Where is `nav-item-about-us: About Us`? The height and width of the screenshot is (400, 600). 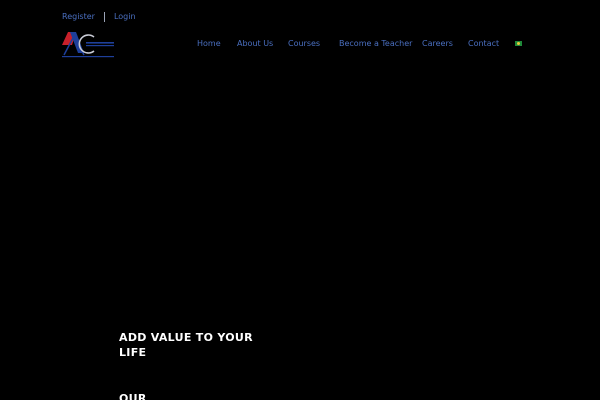 nav-item-about-us: About Us is located at coordinates (255, 44).